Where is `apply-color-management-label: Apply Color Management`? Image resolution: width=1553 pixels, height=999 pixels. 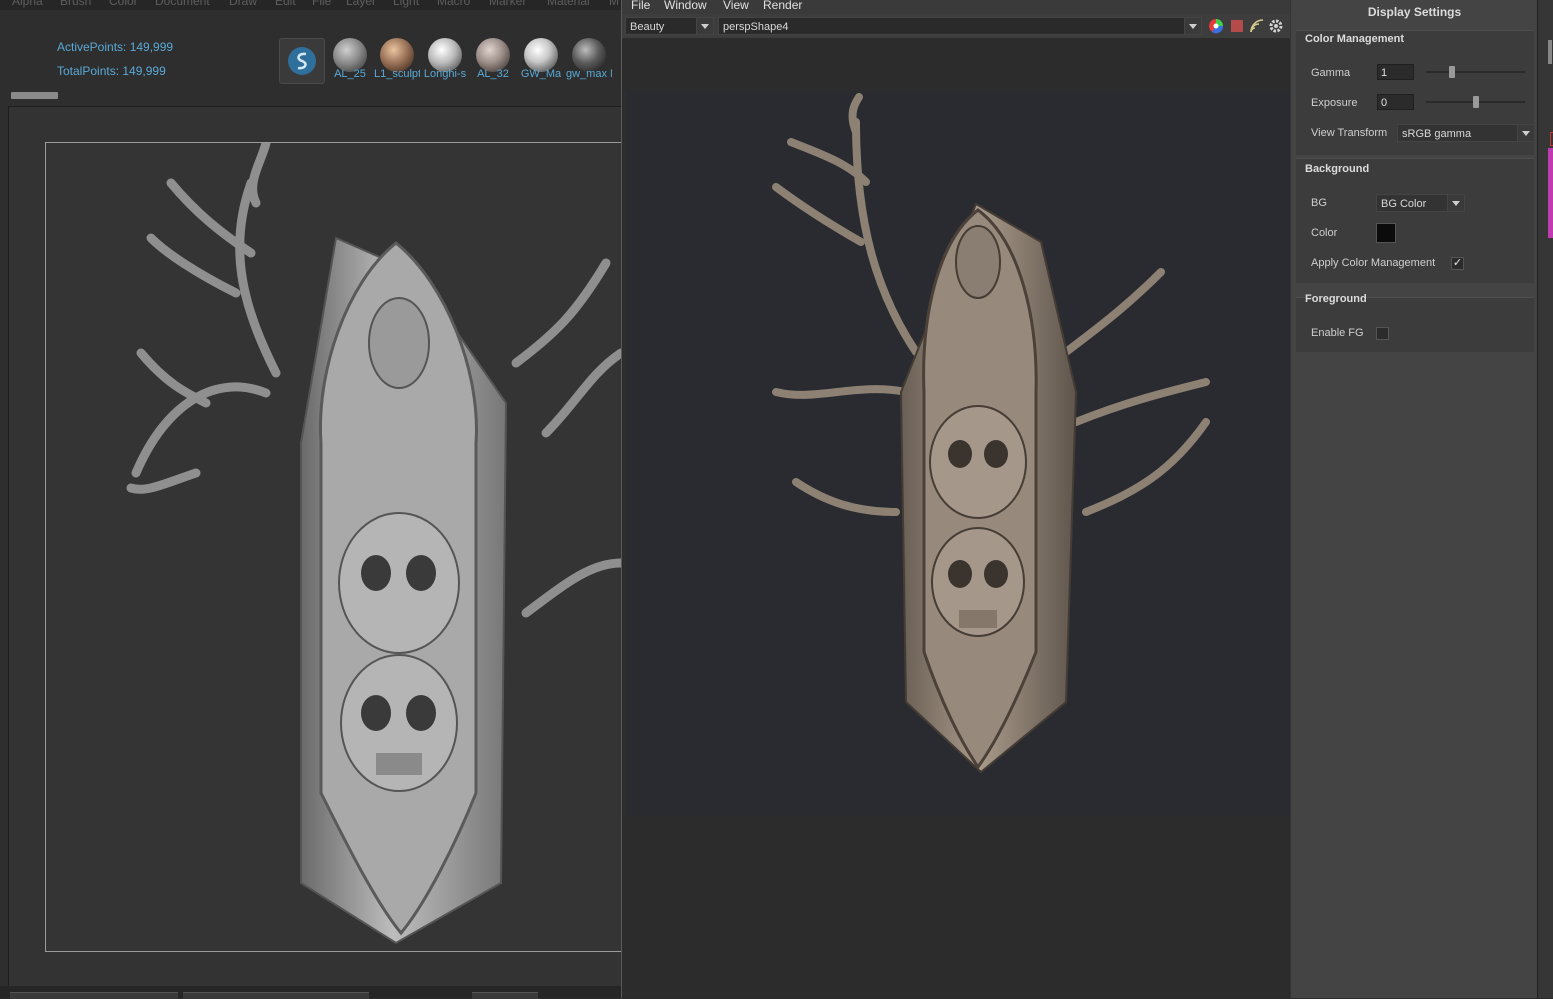
apply-color-management-label: Apply Color Management is located at coordinates (1373, 263).